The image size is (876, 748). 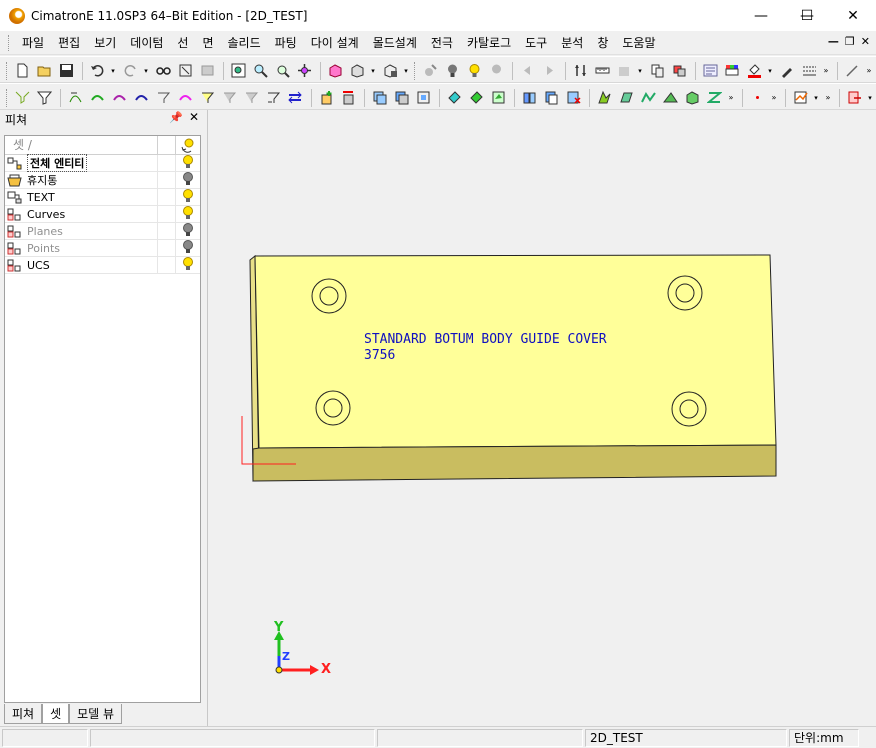 What do you see at coordinates (335, 43) in the screenshot?
I see `menu-die-design: 다이 설계` at bounding box center [335, 43].